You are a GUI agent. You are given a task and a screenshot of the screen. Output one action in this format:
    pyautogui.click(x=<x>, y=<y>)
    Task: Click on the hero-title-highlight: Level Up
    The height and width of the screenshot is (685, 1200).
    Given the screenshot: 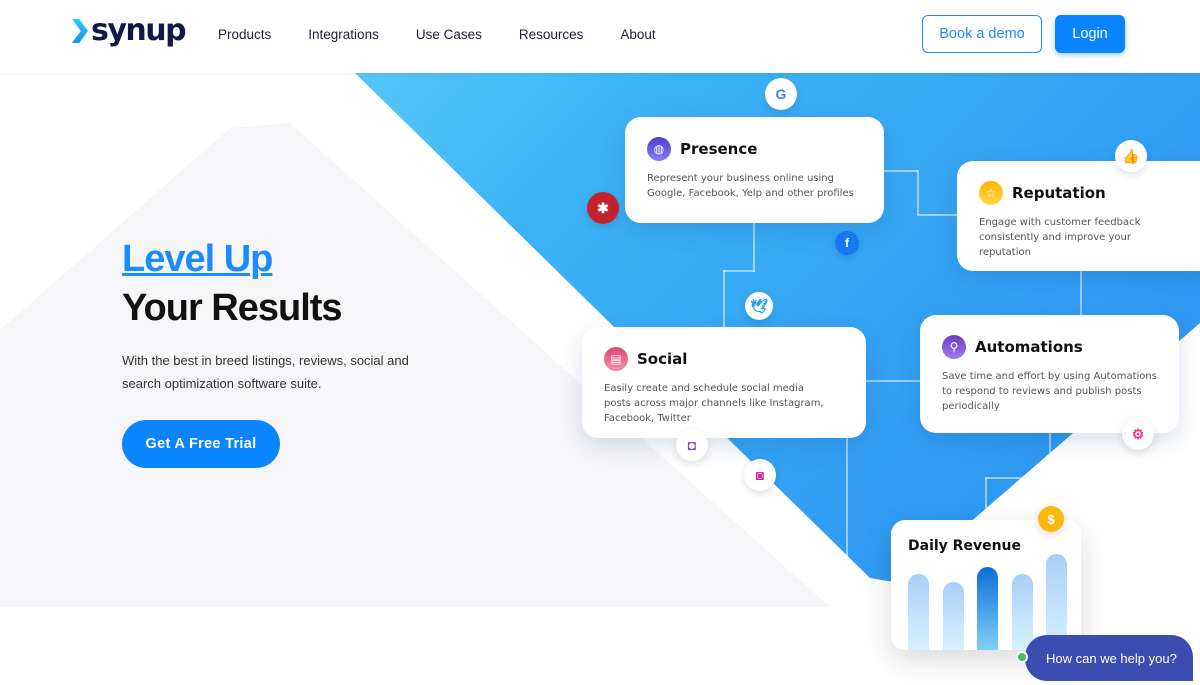 What is the action you would take?
    pyautogui.click(x=197, y=259)
    